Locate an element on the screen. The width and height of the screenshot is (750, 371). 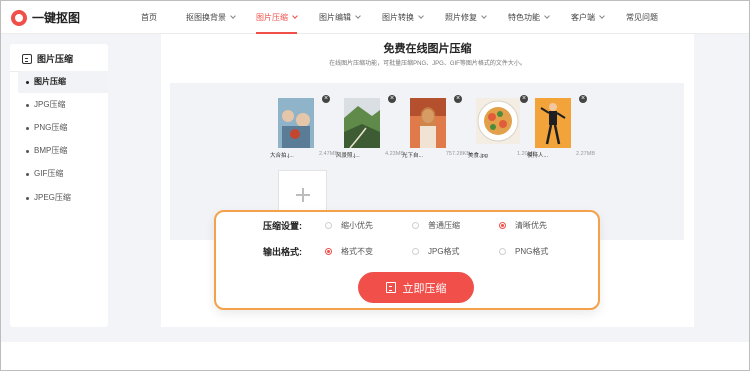
file-meta: 大合拍.j... 2.47MB is located at coordinates (304, 155).